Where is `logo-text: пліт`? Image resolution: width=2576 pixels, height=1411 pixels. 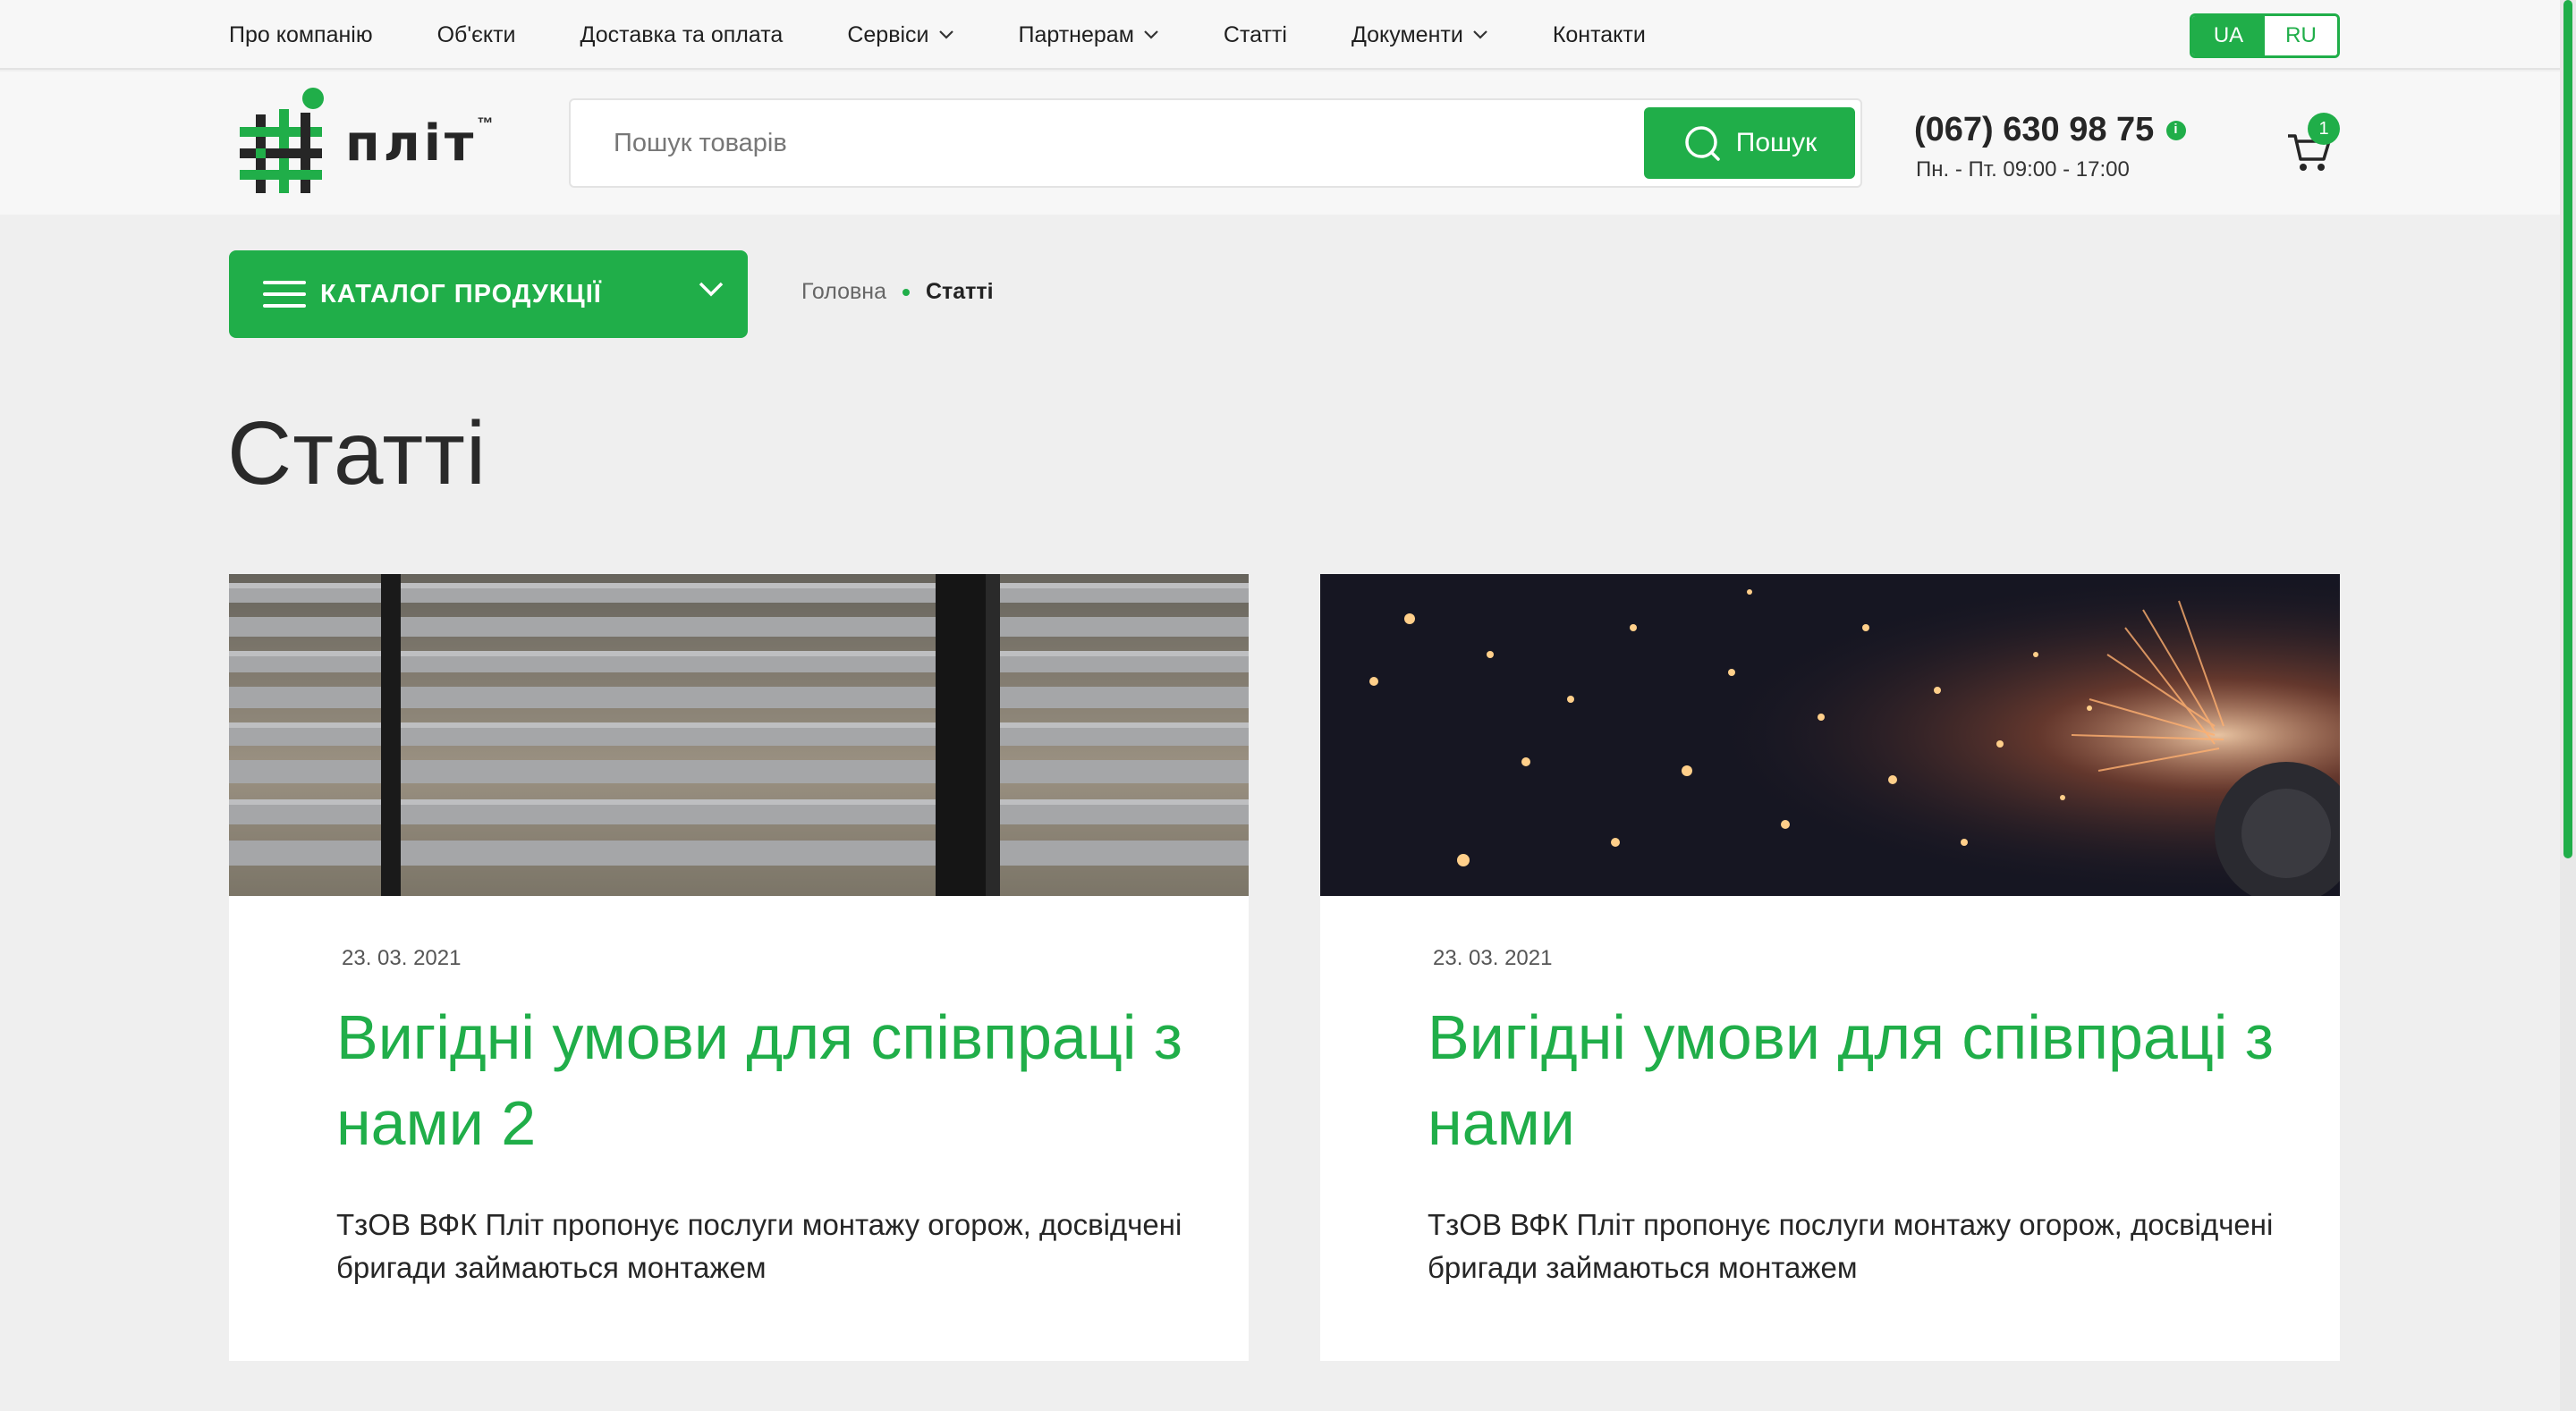
logo-text: пліт is located at coordinates (411, 143).